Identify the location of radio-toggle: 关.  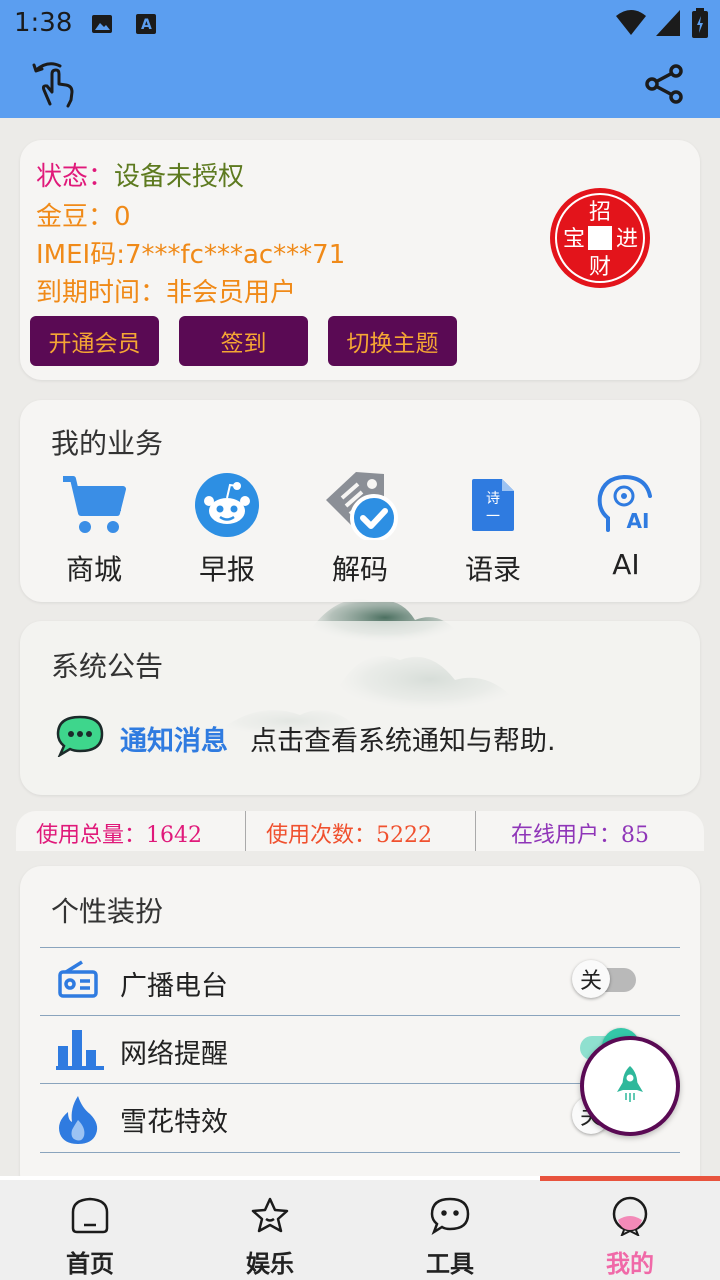
(605, 979).